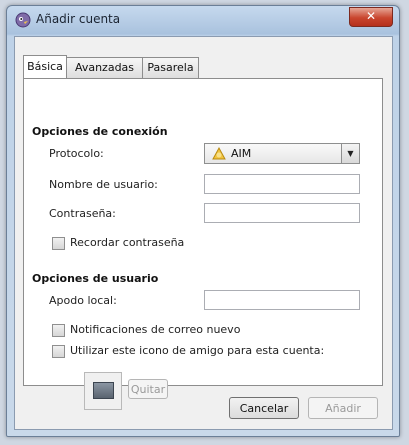  I want to click on alias-field, so click(282, 300).